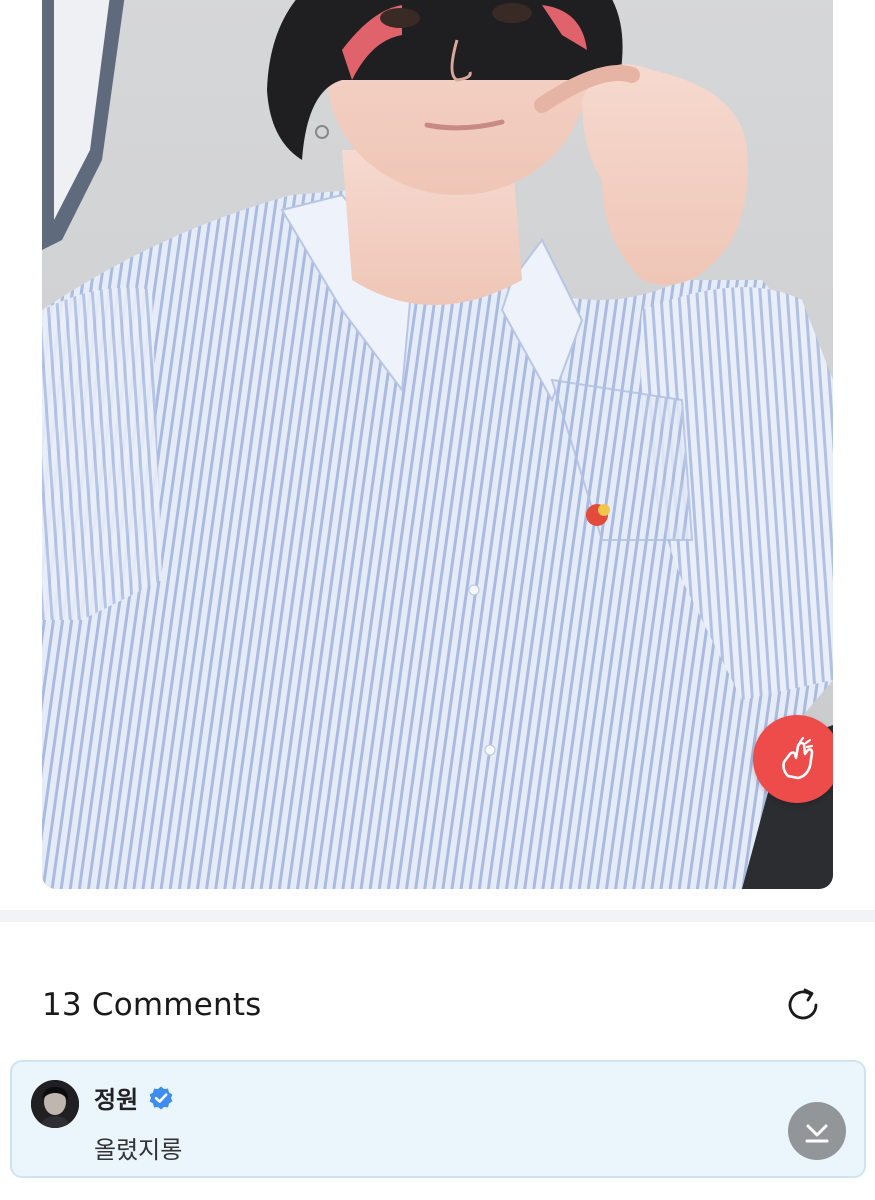  Describe the element at coordinates (817, 1133) in the screenshot. I see `scroll-to-bottom-icon` at that location.